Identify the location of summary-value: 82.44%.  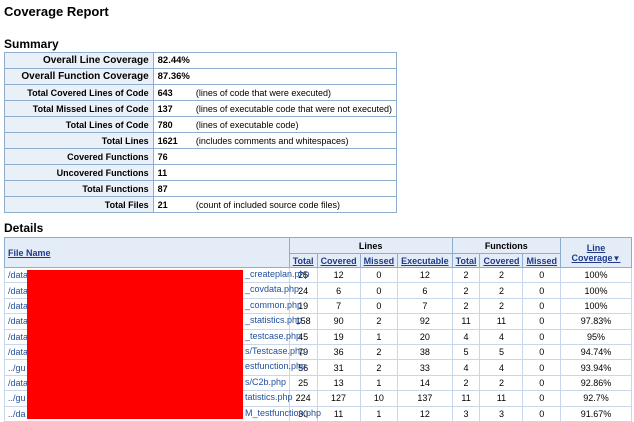
(173, 60).